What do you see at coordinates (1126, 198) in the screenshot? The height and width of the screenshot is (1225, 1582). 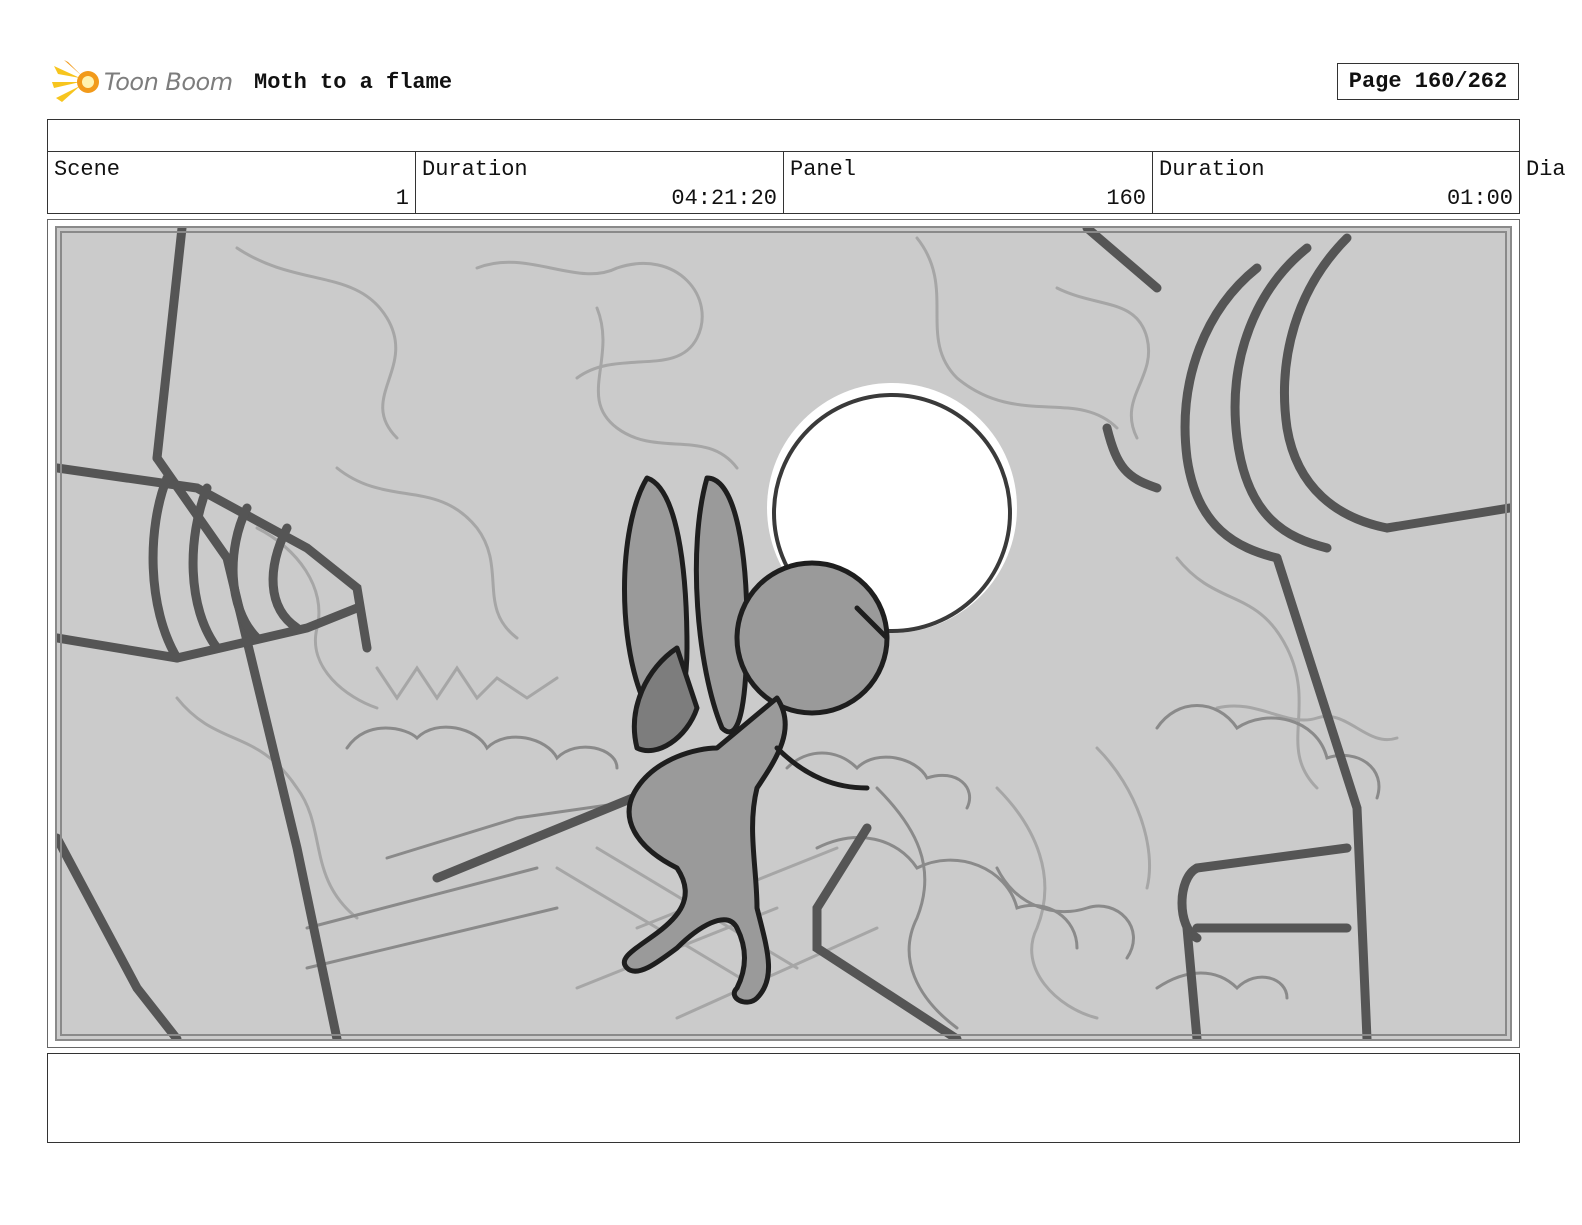 I see `panel-value: 160` at bounding box center [1126, 198].